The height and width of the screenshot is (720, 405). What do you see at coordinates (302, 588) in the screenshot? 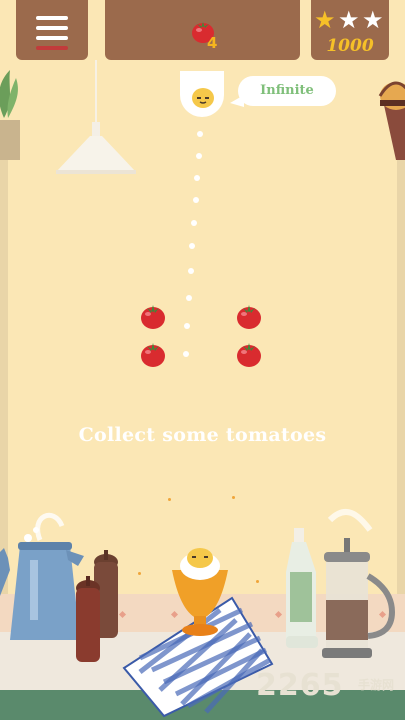
I see `oil-bottle-icon` at bounding box center [302, 588].